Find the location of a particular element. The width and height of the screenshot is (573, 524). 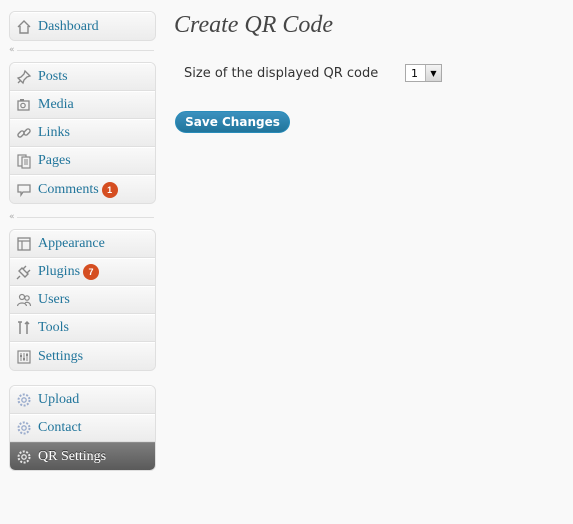

media-icon is located at coordinates (24, 105).